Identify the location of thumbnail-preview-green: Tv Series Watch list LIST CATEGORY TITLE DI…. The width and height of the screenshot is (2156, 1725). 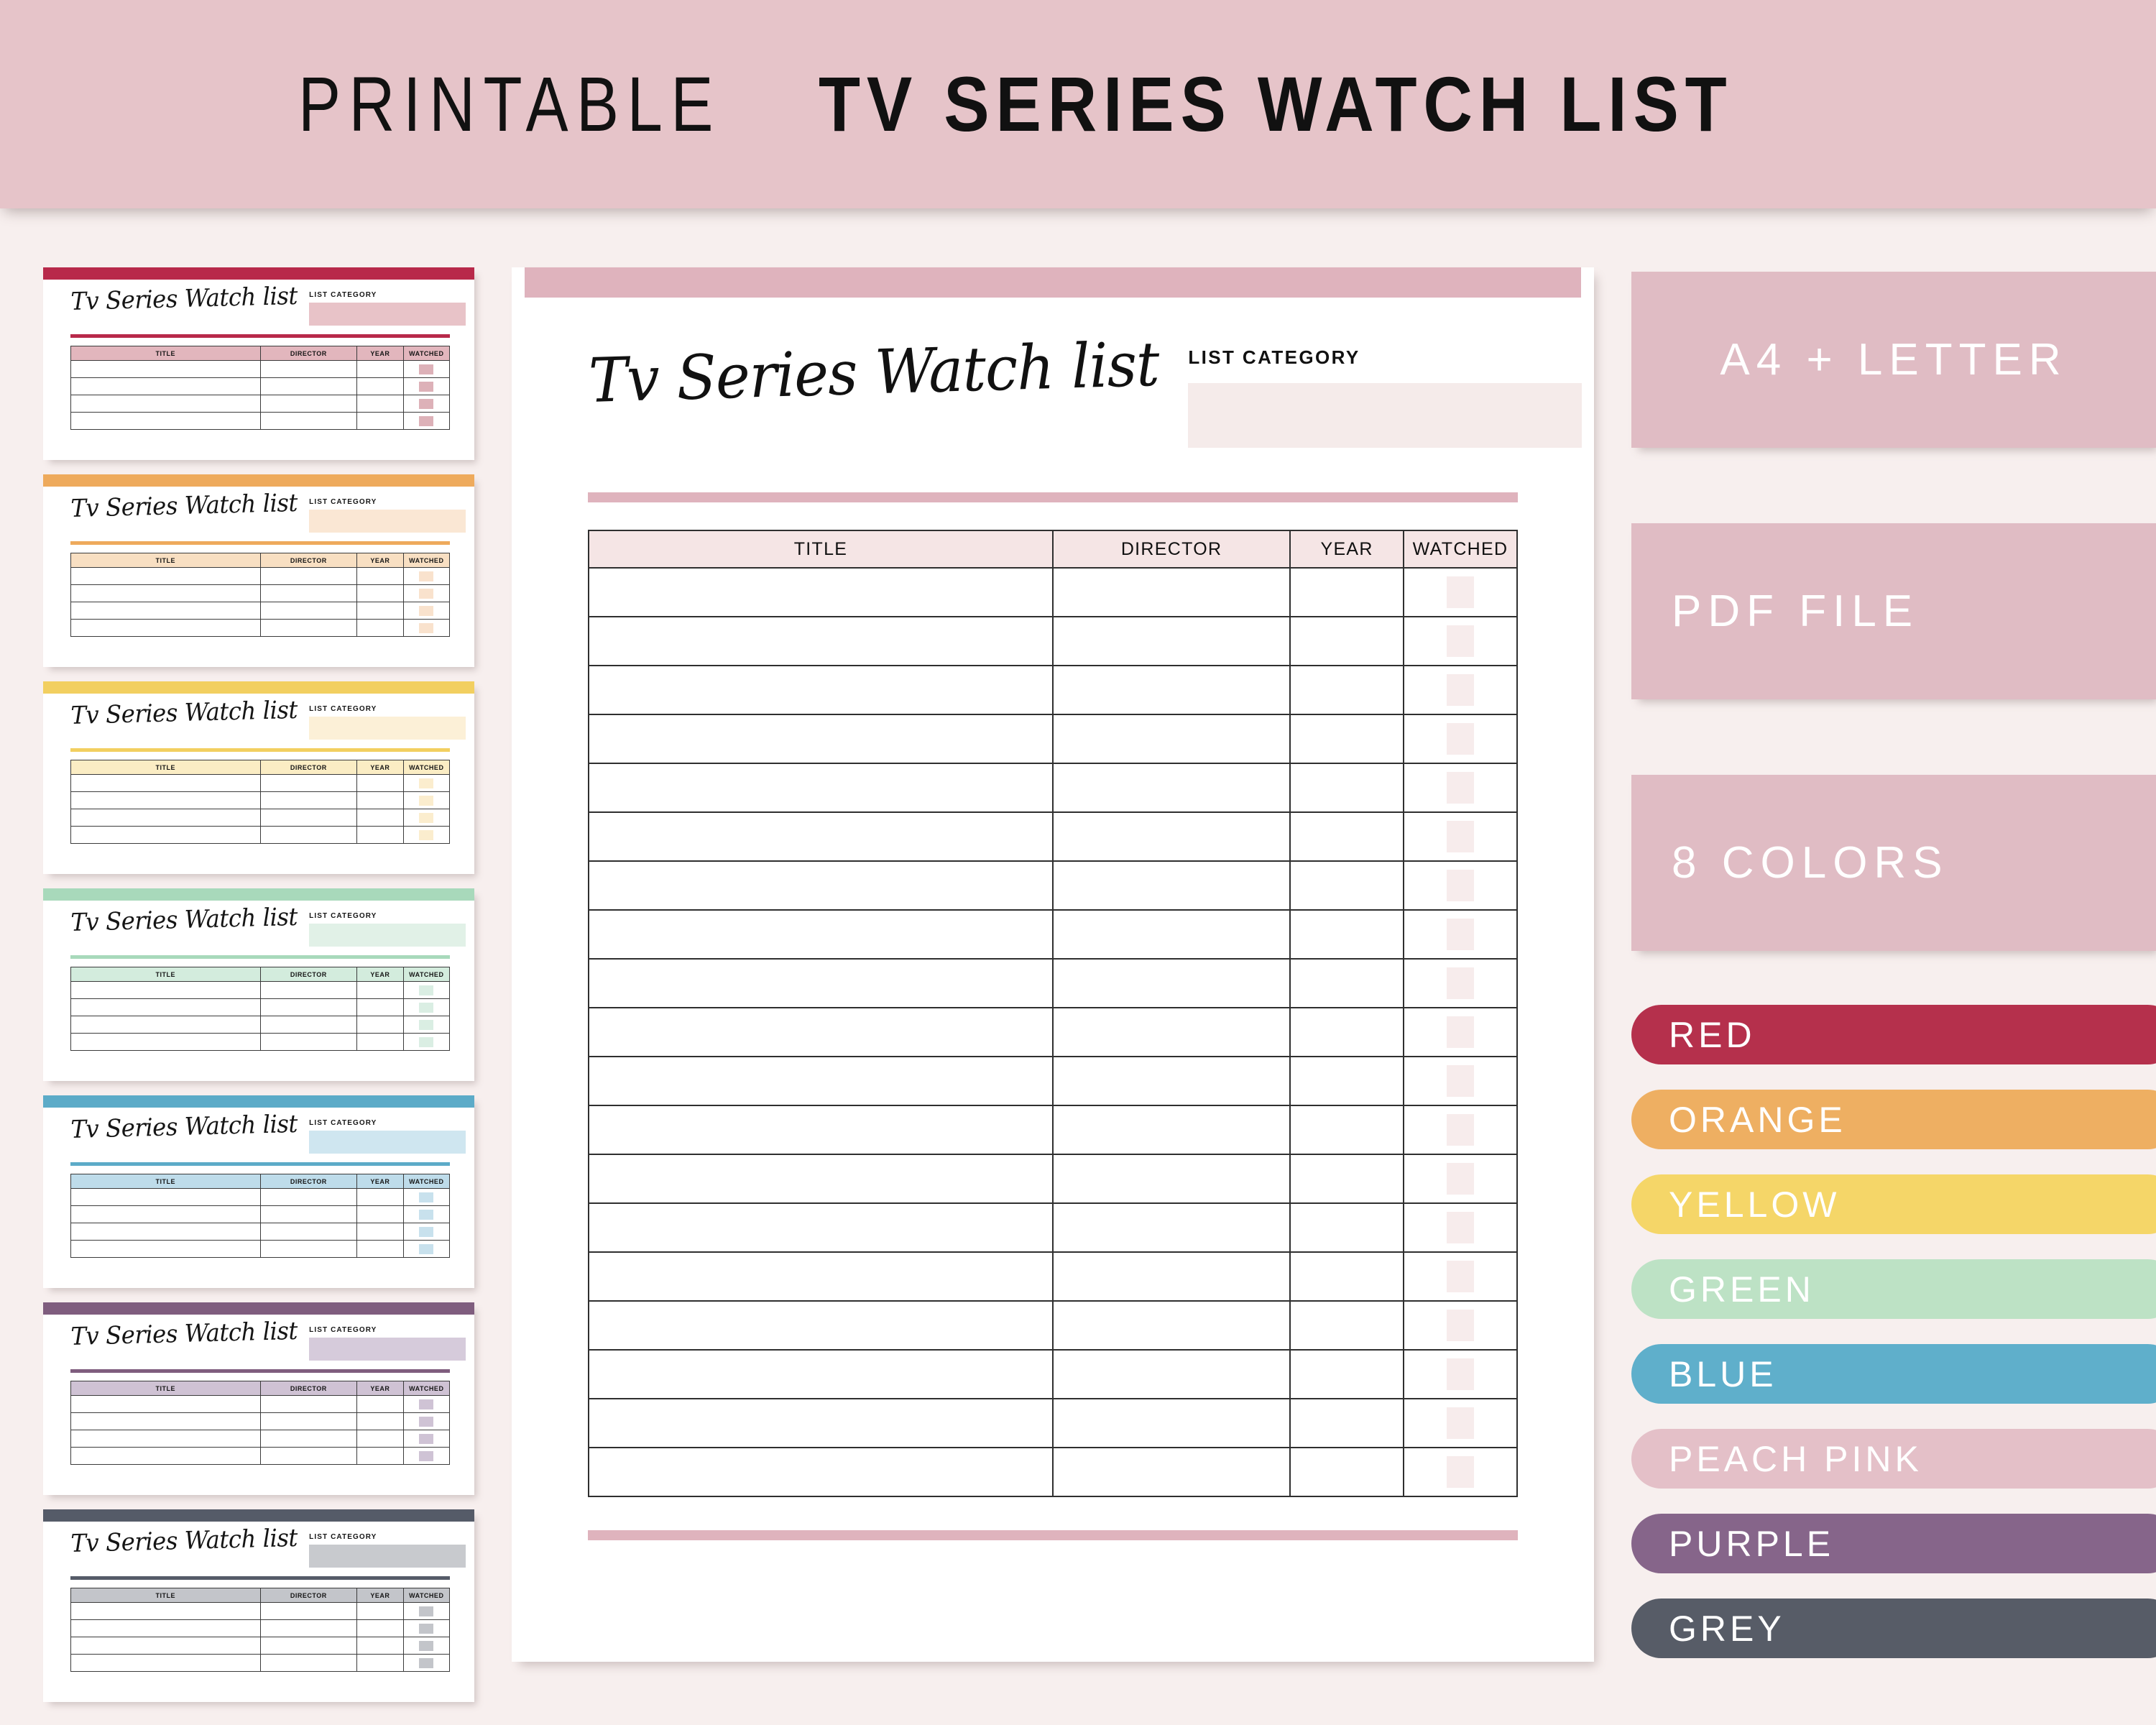
(258, 984).